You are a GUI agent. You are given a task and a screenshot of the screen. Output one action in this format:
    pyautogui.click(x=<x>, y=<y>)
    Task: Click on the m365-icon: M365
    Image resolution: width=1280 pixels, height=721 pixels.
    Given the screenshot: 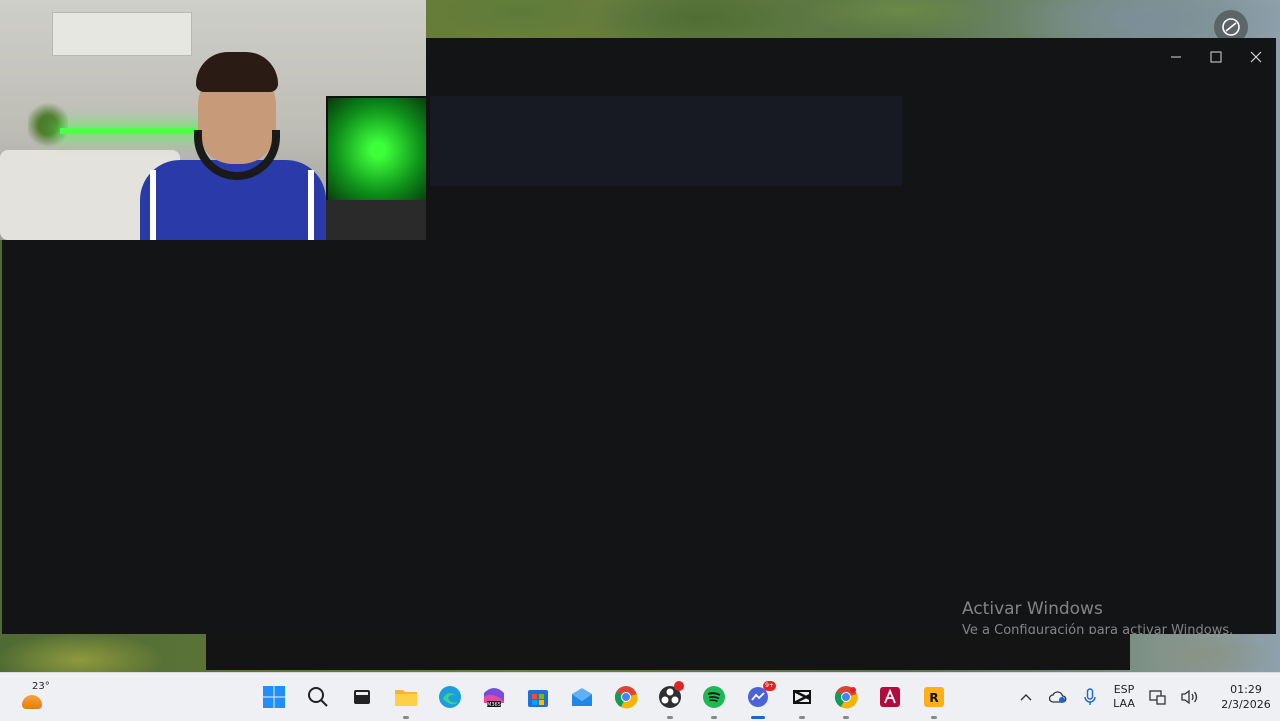 What is the action you would take?
    pyautogui.click(x=494, y=698)
    